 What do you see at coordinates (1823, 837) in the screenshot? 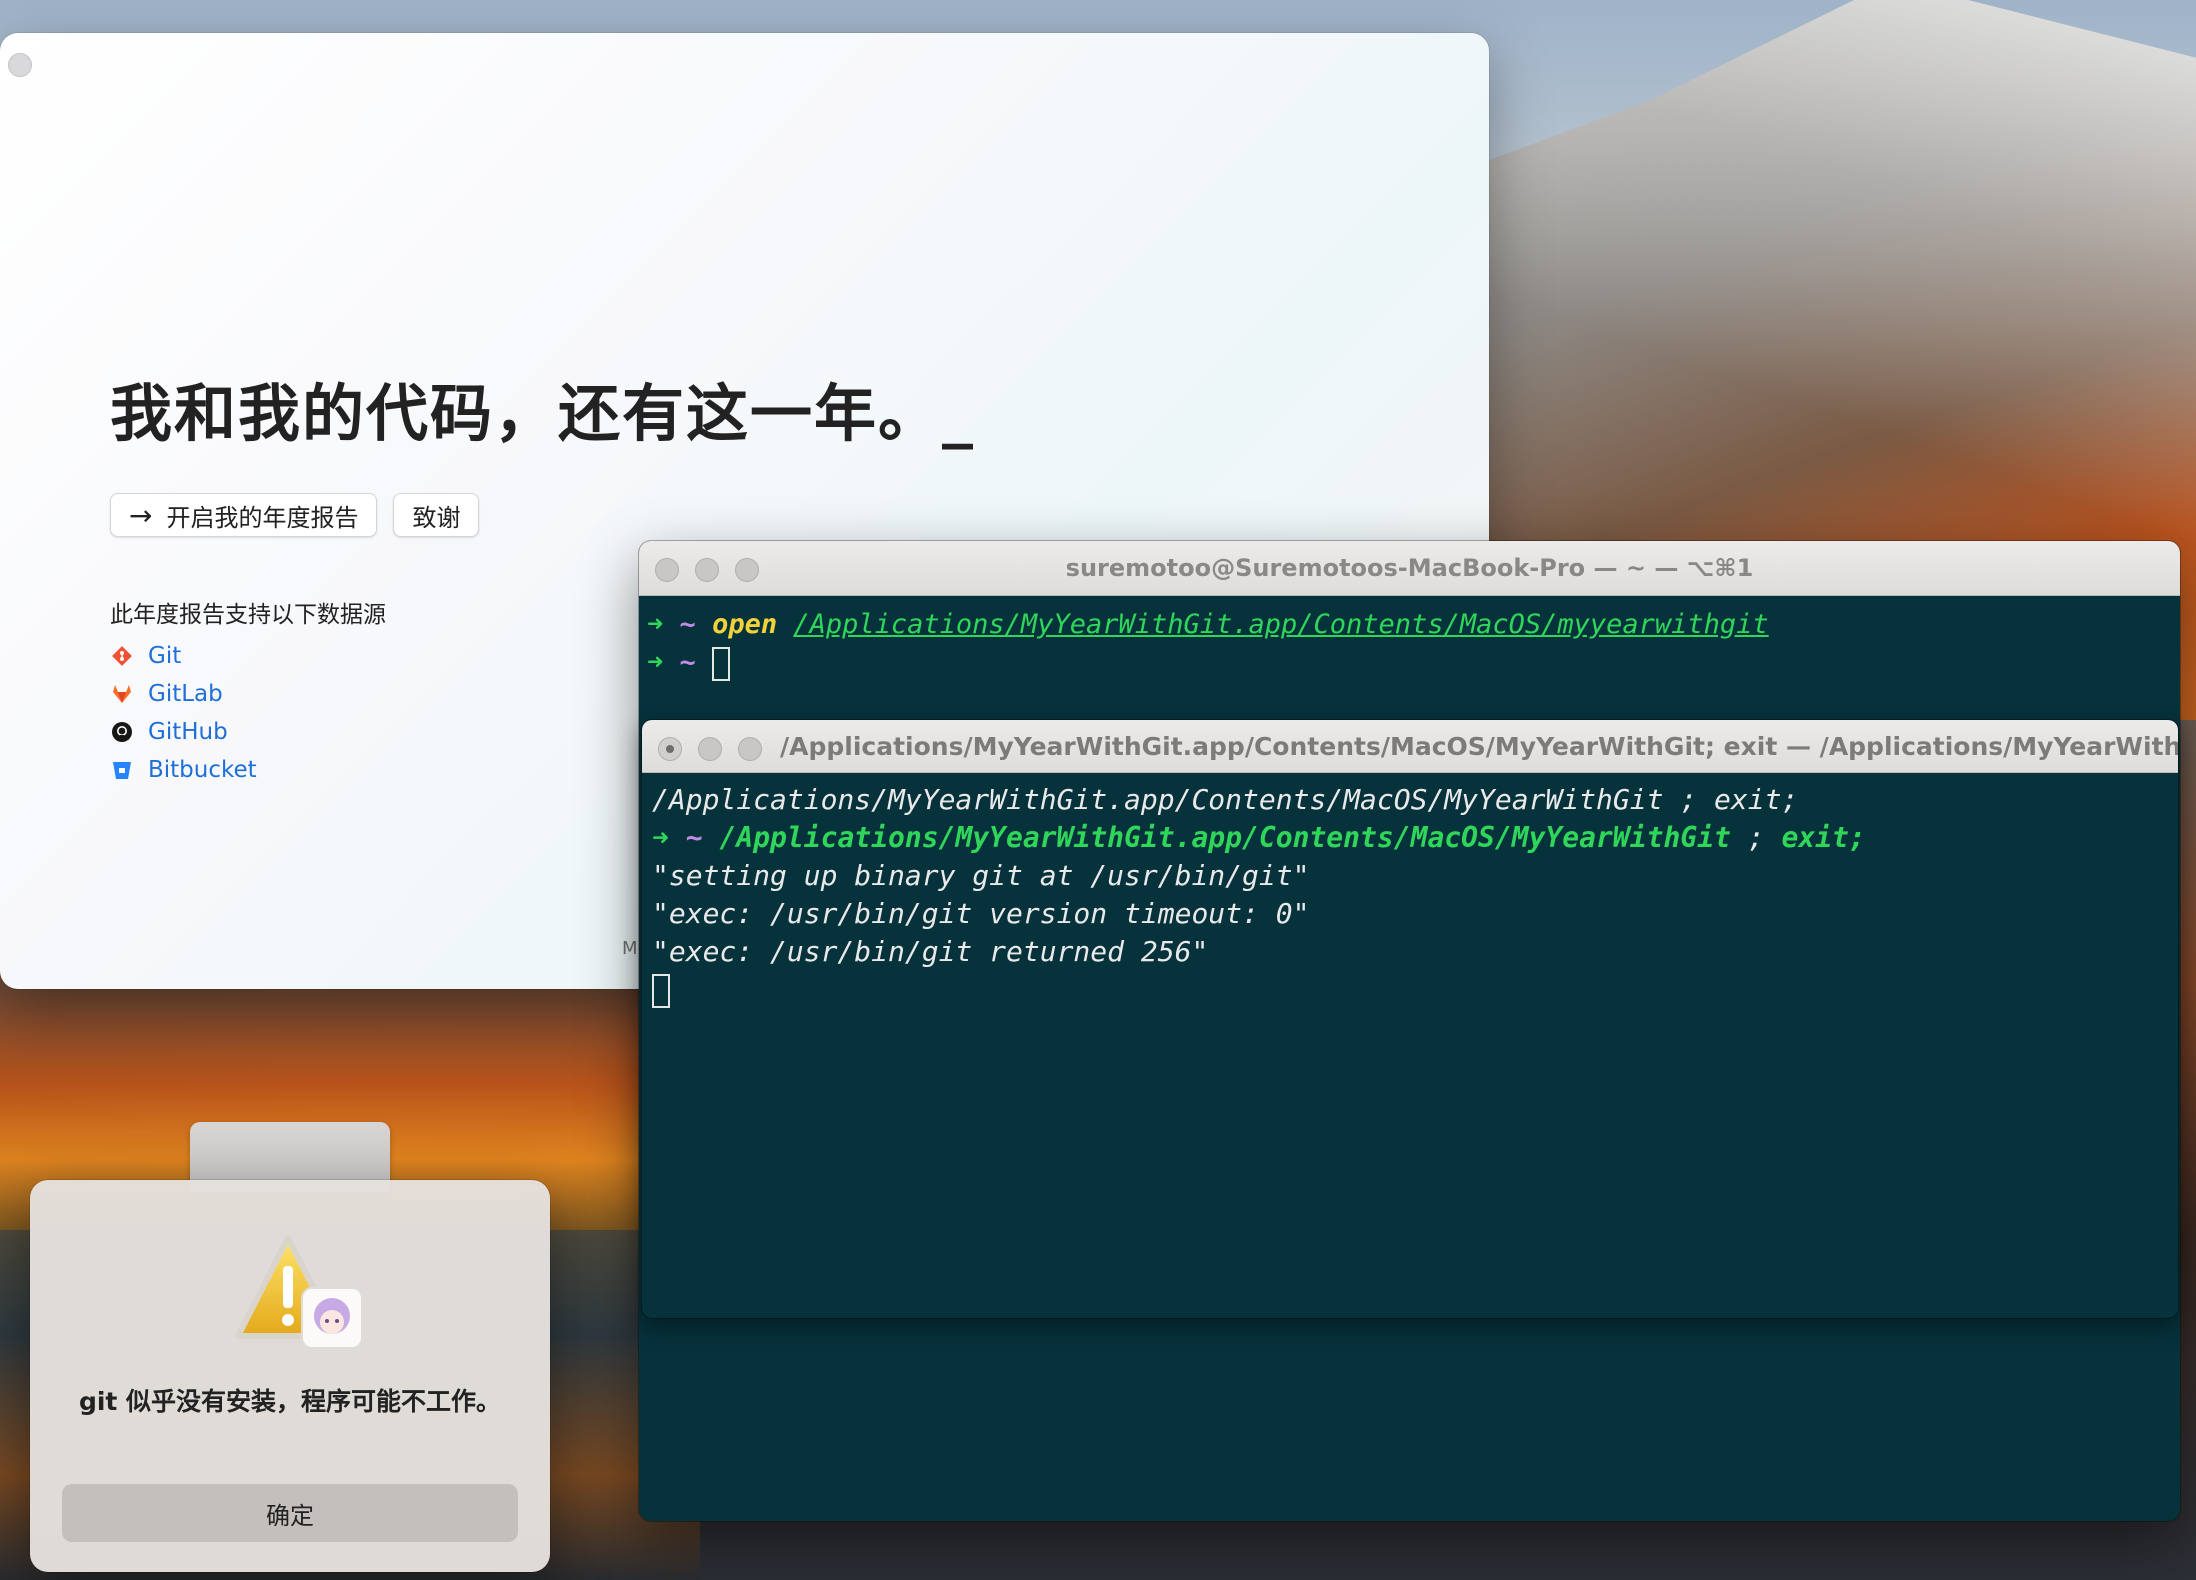
I see `command-exit: exit;` at bounding box center [1823, 837].